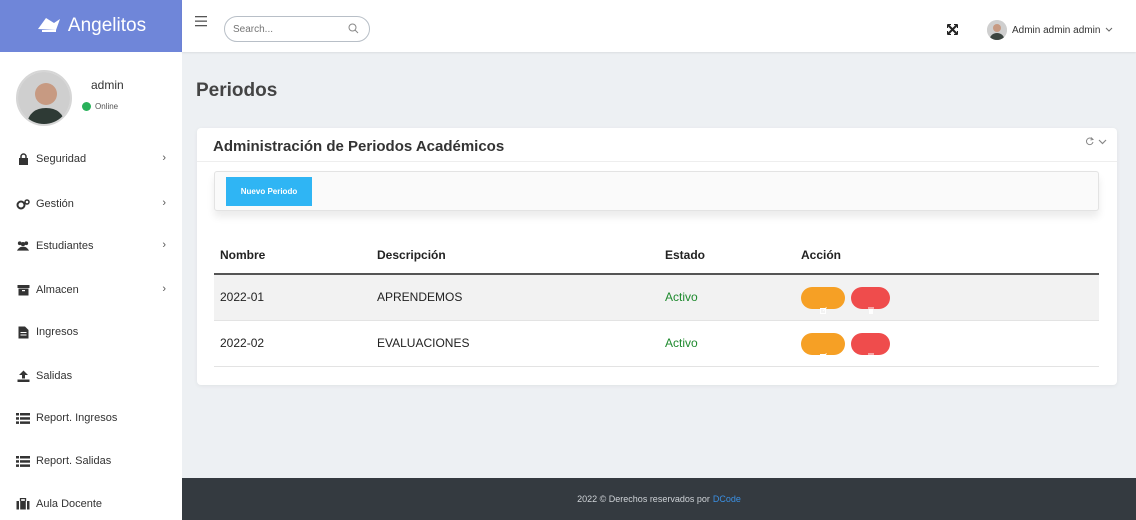 The height and width of the screenshot is (520, 1136). What do you see at coordinates (54, 376) in the screenshot?
I see `sidebar-item-label: Salidas` at bounding box center [54, 376].